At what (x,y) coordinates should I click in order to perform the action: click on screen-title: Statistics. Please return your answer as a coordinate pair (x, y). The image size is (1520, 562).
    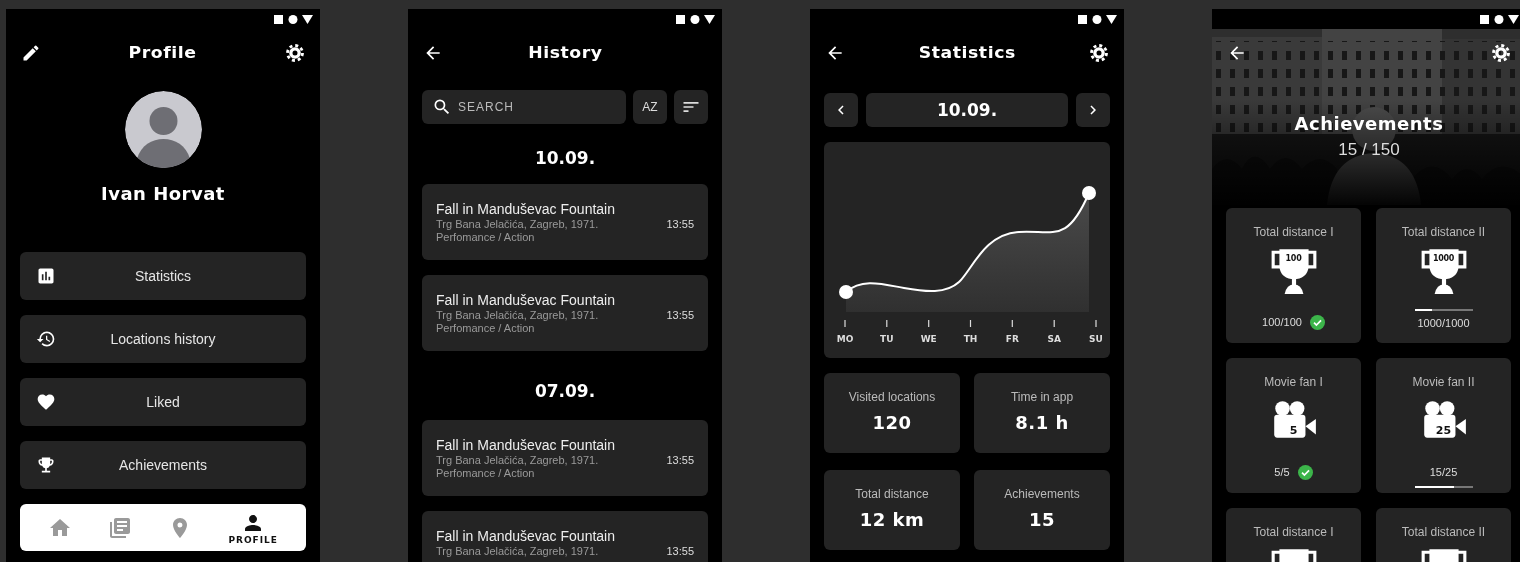
    Looking at the image, I should click on (967, 53).